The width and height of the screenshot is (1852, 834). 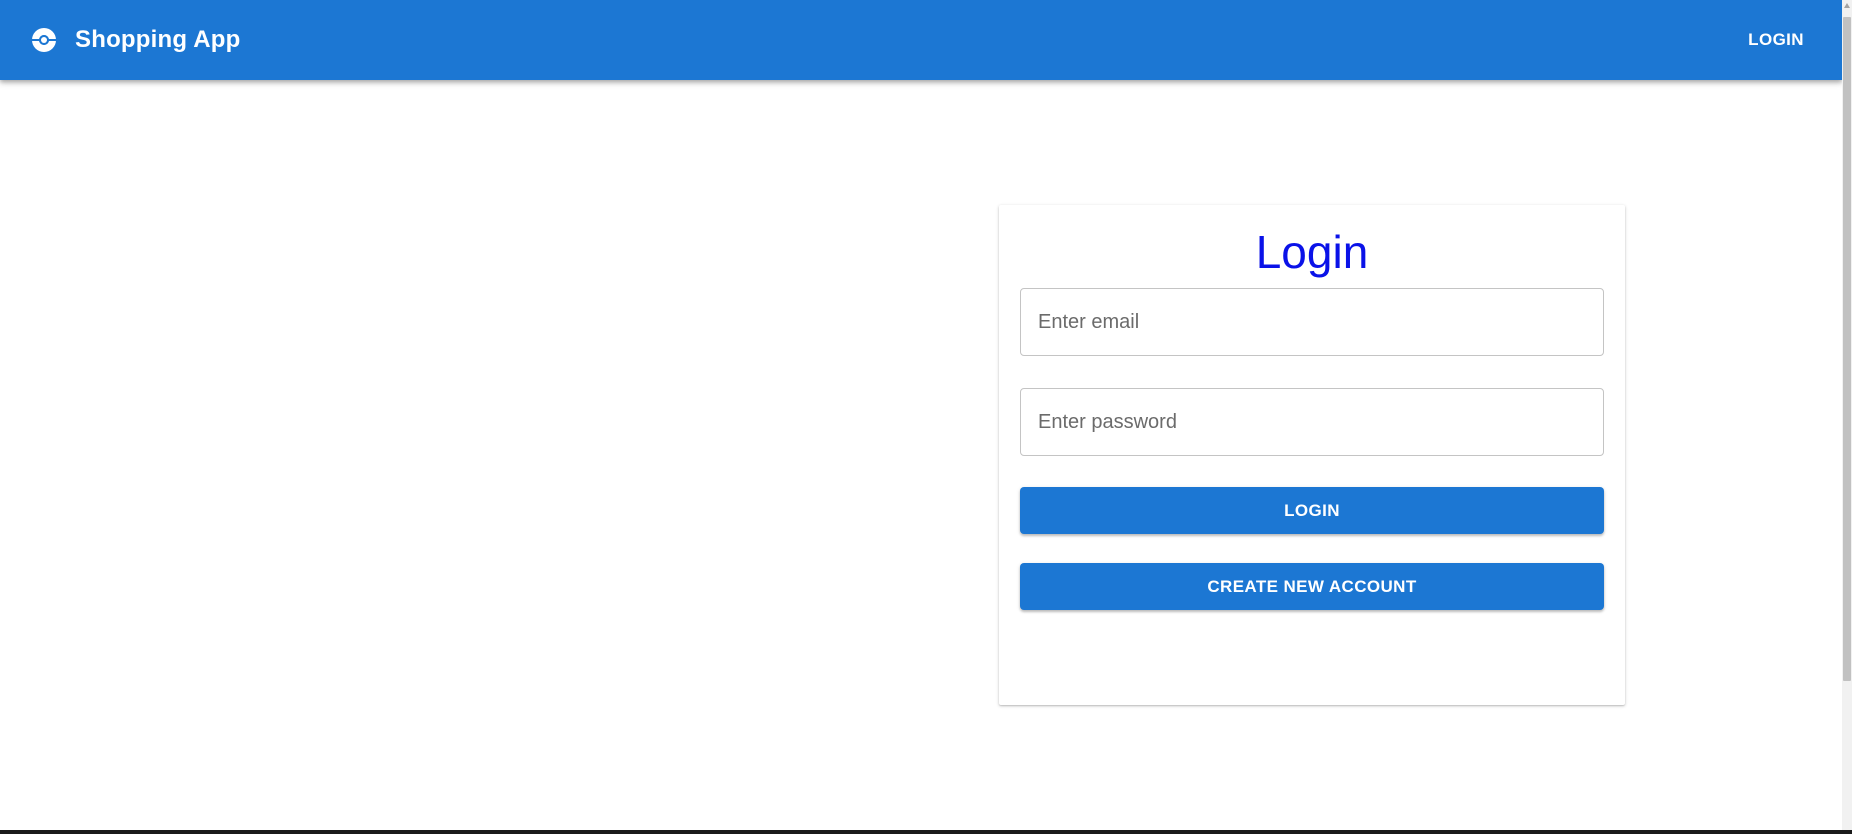 I want to click on scrollbar-thumb, so click(x=1847, y=349).